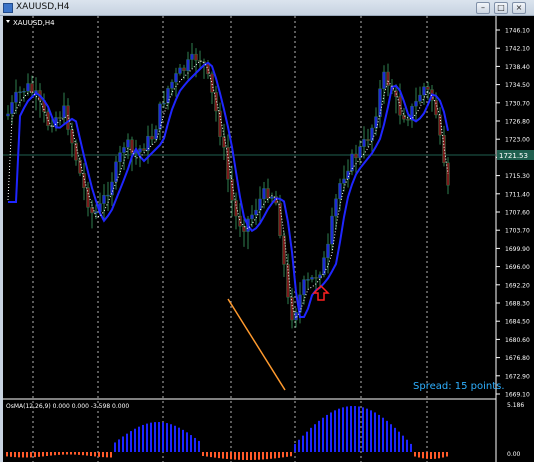  I want to click on indicator-bottom-value: 0.00, so click(514, 454).